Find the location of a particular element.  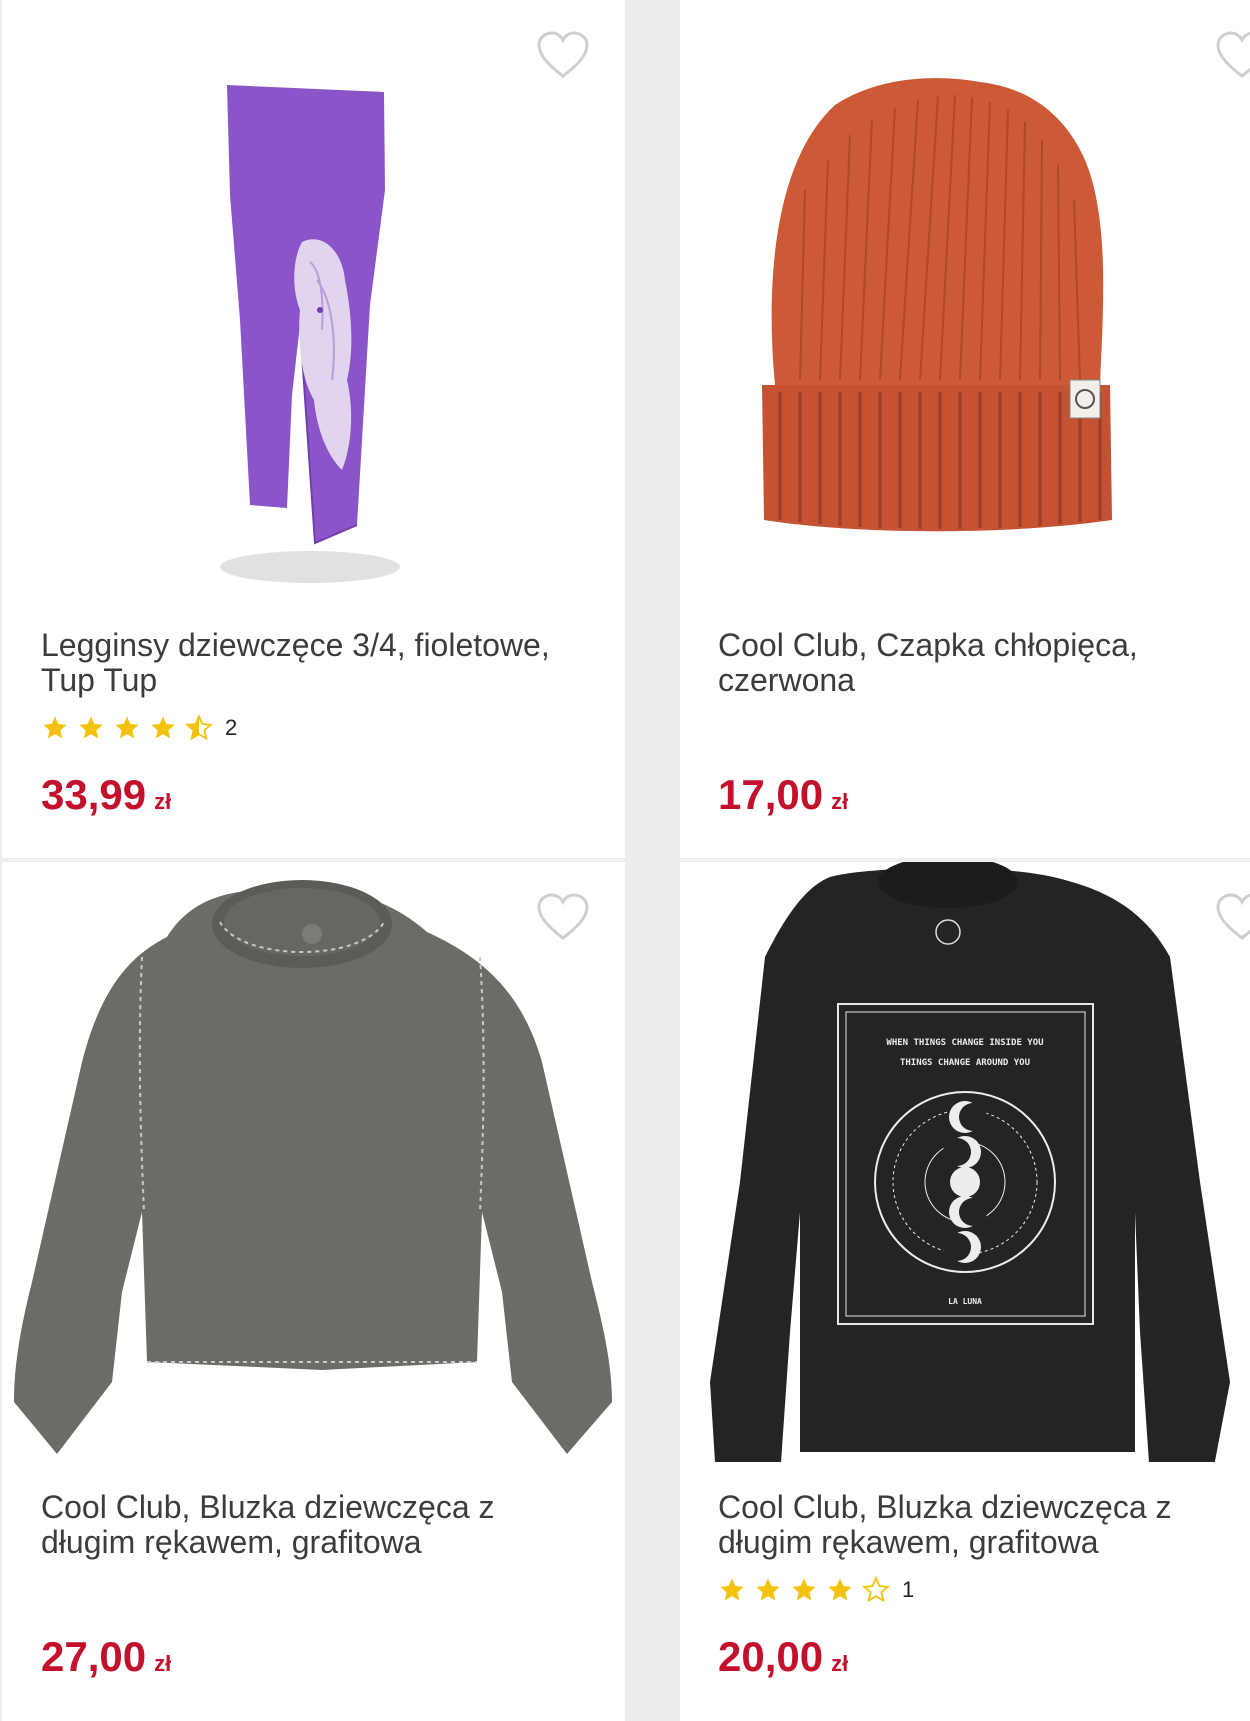

product-price: 17,00 zł is located at coordinates (783, 798).